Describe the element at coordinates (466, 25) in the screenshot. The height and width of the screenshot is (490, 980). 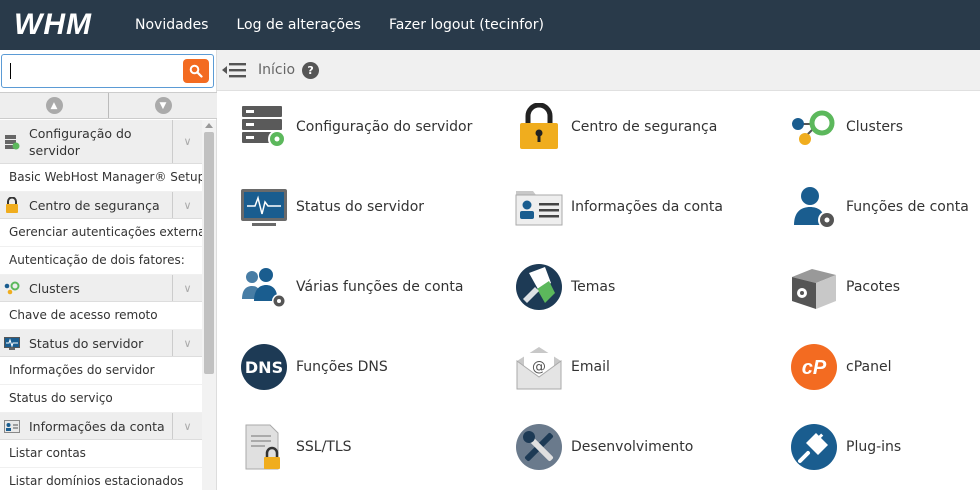
I see `logout-link: Fazer logout (tecinfor)` at that location.